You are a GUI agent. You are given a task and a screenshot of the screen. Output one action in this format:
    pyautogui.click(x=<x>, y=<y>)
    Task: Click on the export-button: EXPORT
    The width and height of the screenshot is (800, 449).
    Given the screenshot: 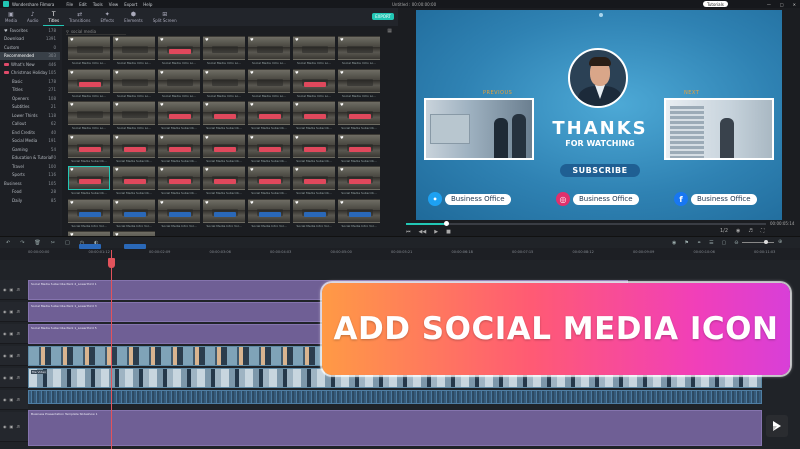 What is the action you would take?
    pyautogui.click(x=383, y=16)
    